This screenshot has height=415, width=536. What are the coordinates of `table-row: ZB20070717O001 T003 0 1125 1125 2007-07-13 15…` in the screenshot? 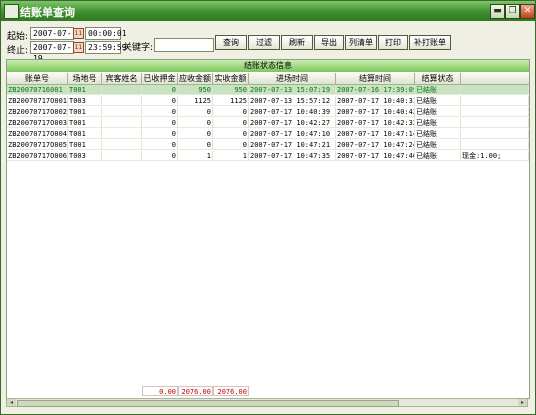 It's located at (268, 101).